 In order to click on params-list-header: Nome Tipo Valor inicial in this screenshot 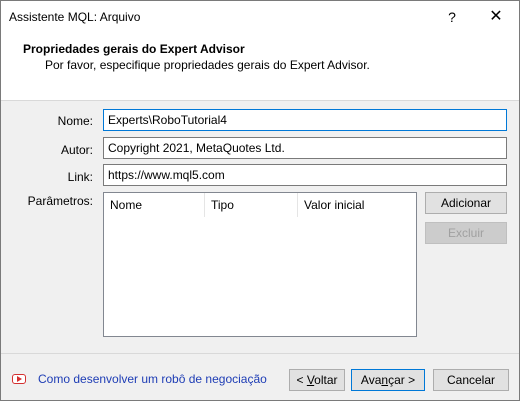, I will do `click(260, 205)`.